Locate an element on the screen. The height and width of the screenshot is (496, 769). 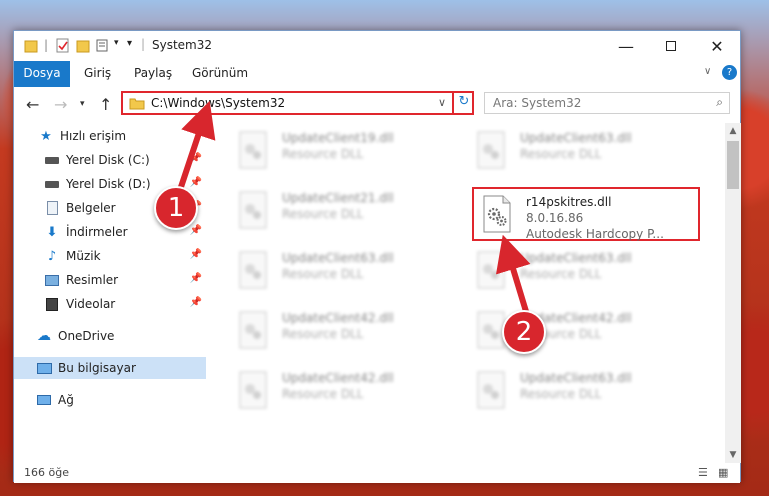
step-badge-2: 2 is located at coordinates (524, 332).